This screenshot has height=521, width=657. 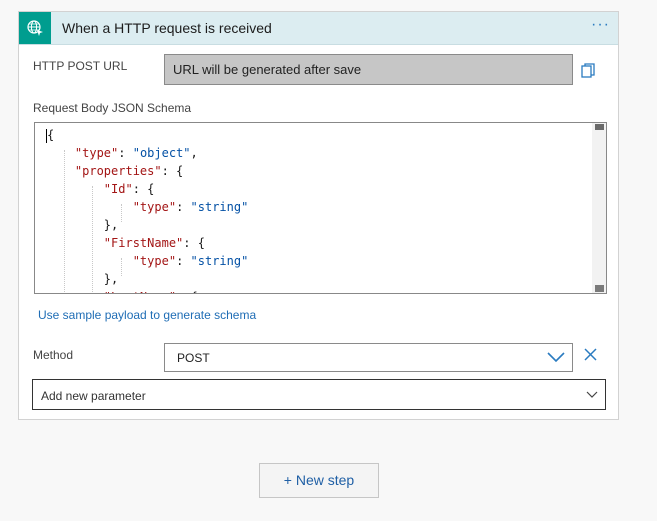 I want to click on code-line: "FirstName": {, so click(x=154, y=243).